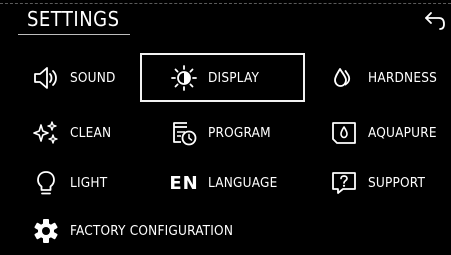  I want to click on hardness-label: HARDNESS, so click(403, 78).